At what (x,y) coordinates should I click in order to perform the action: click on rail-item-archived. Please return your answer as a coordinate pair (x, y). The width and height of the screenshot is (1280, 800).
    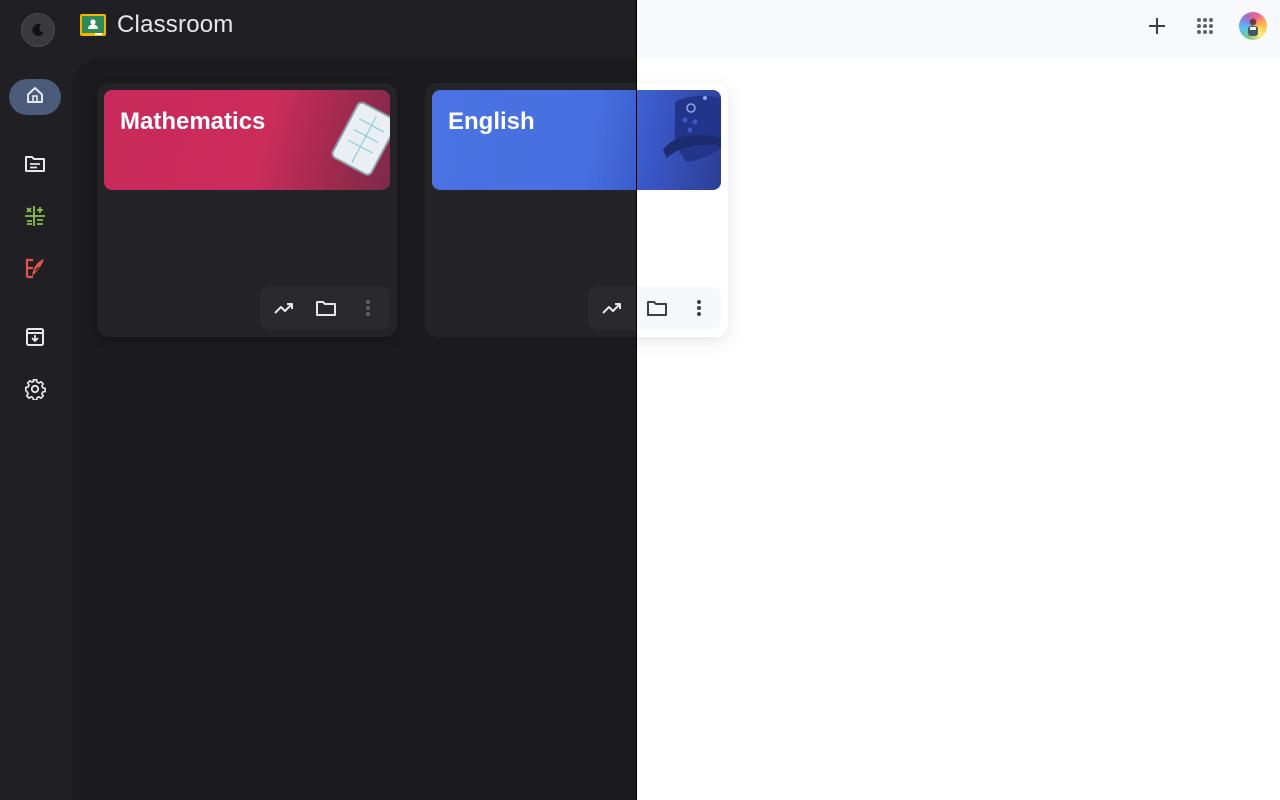
    Looking at the image, I should click on (35, 339).